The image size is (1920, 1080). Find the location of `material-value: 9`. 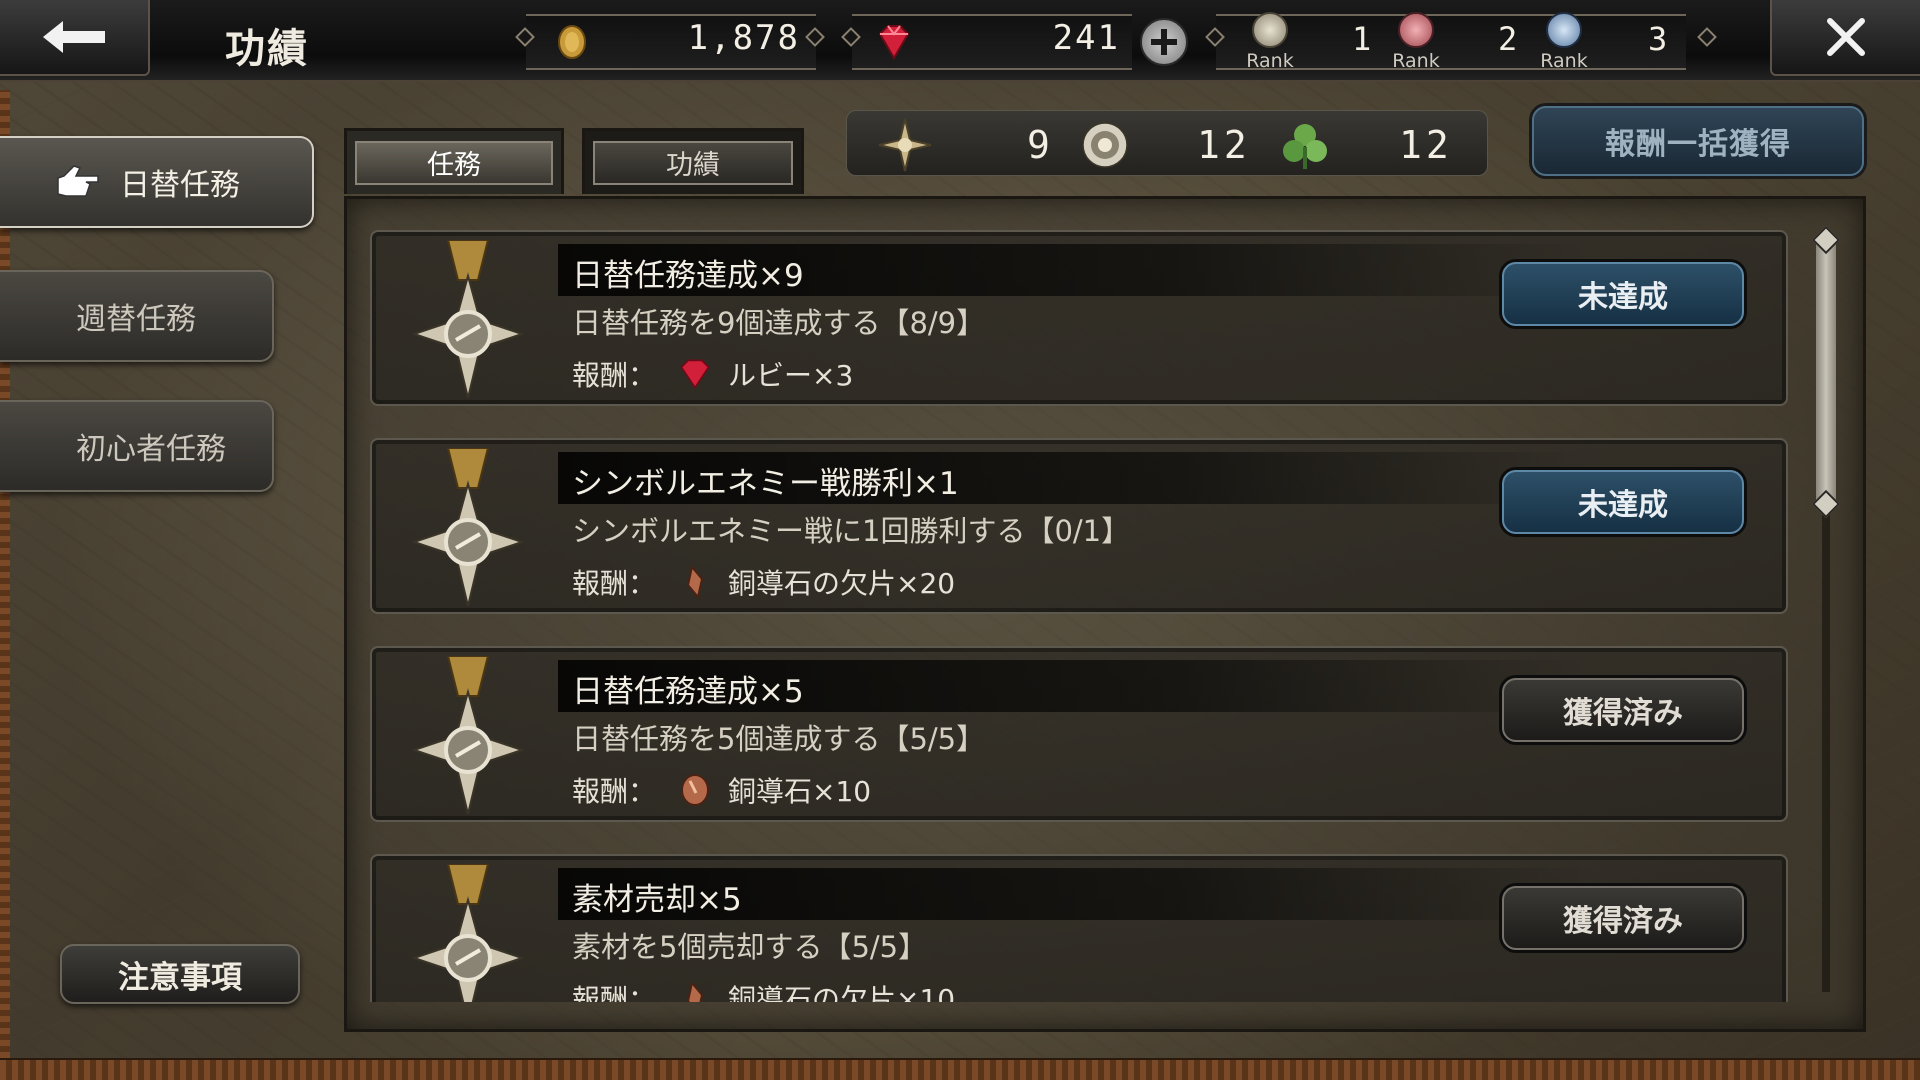

material-value: 9 is located at coordinates (1040, 145).